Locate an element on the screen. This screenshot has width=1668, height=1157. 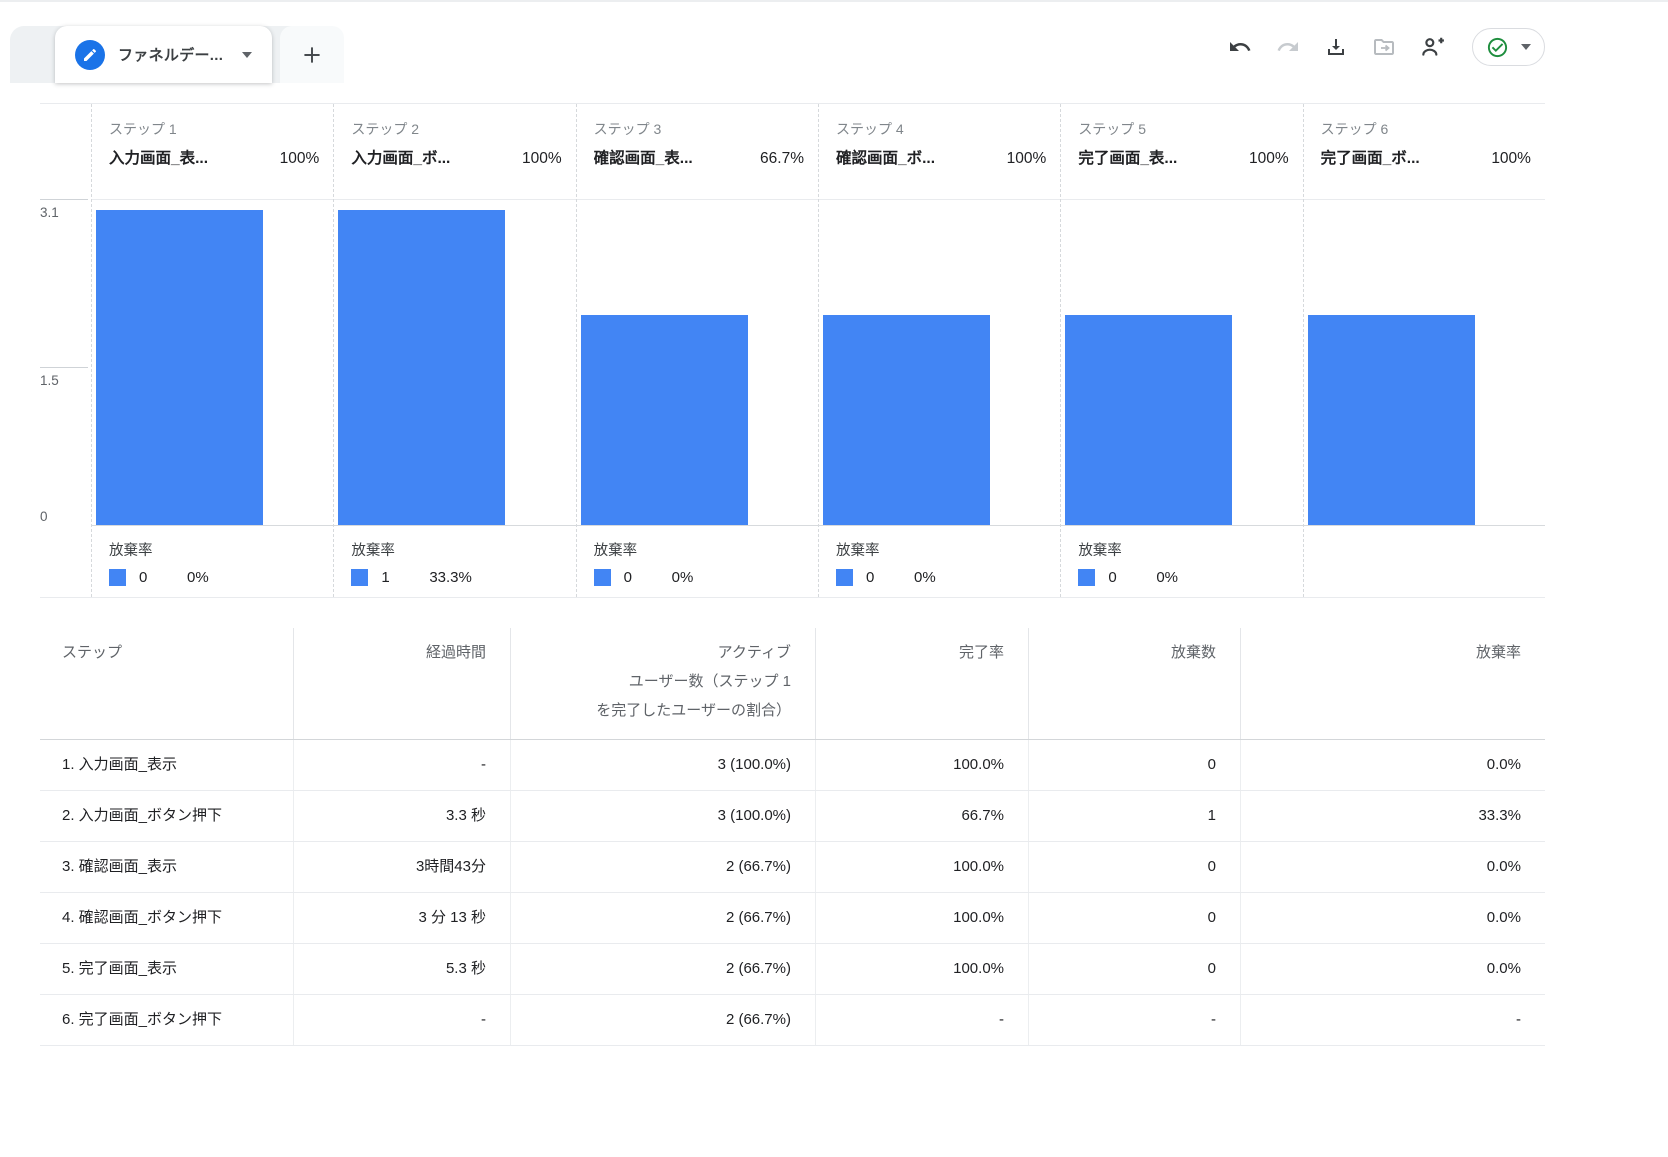
table-header-cell: 完了率 is located at coordinates (921, 683).